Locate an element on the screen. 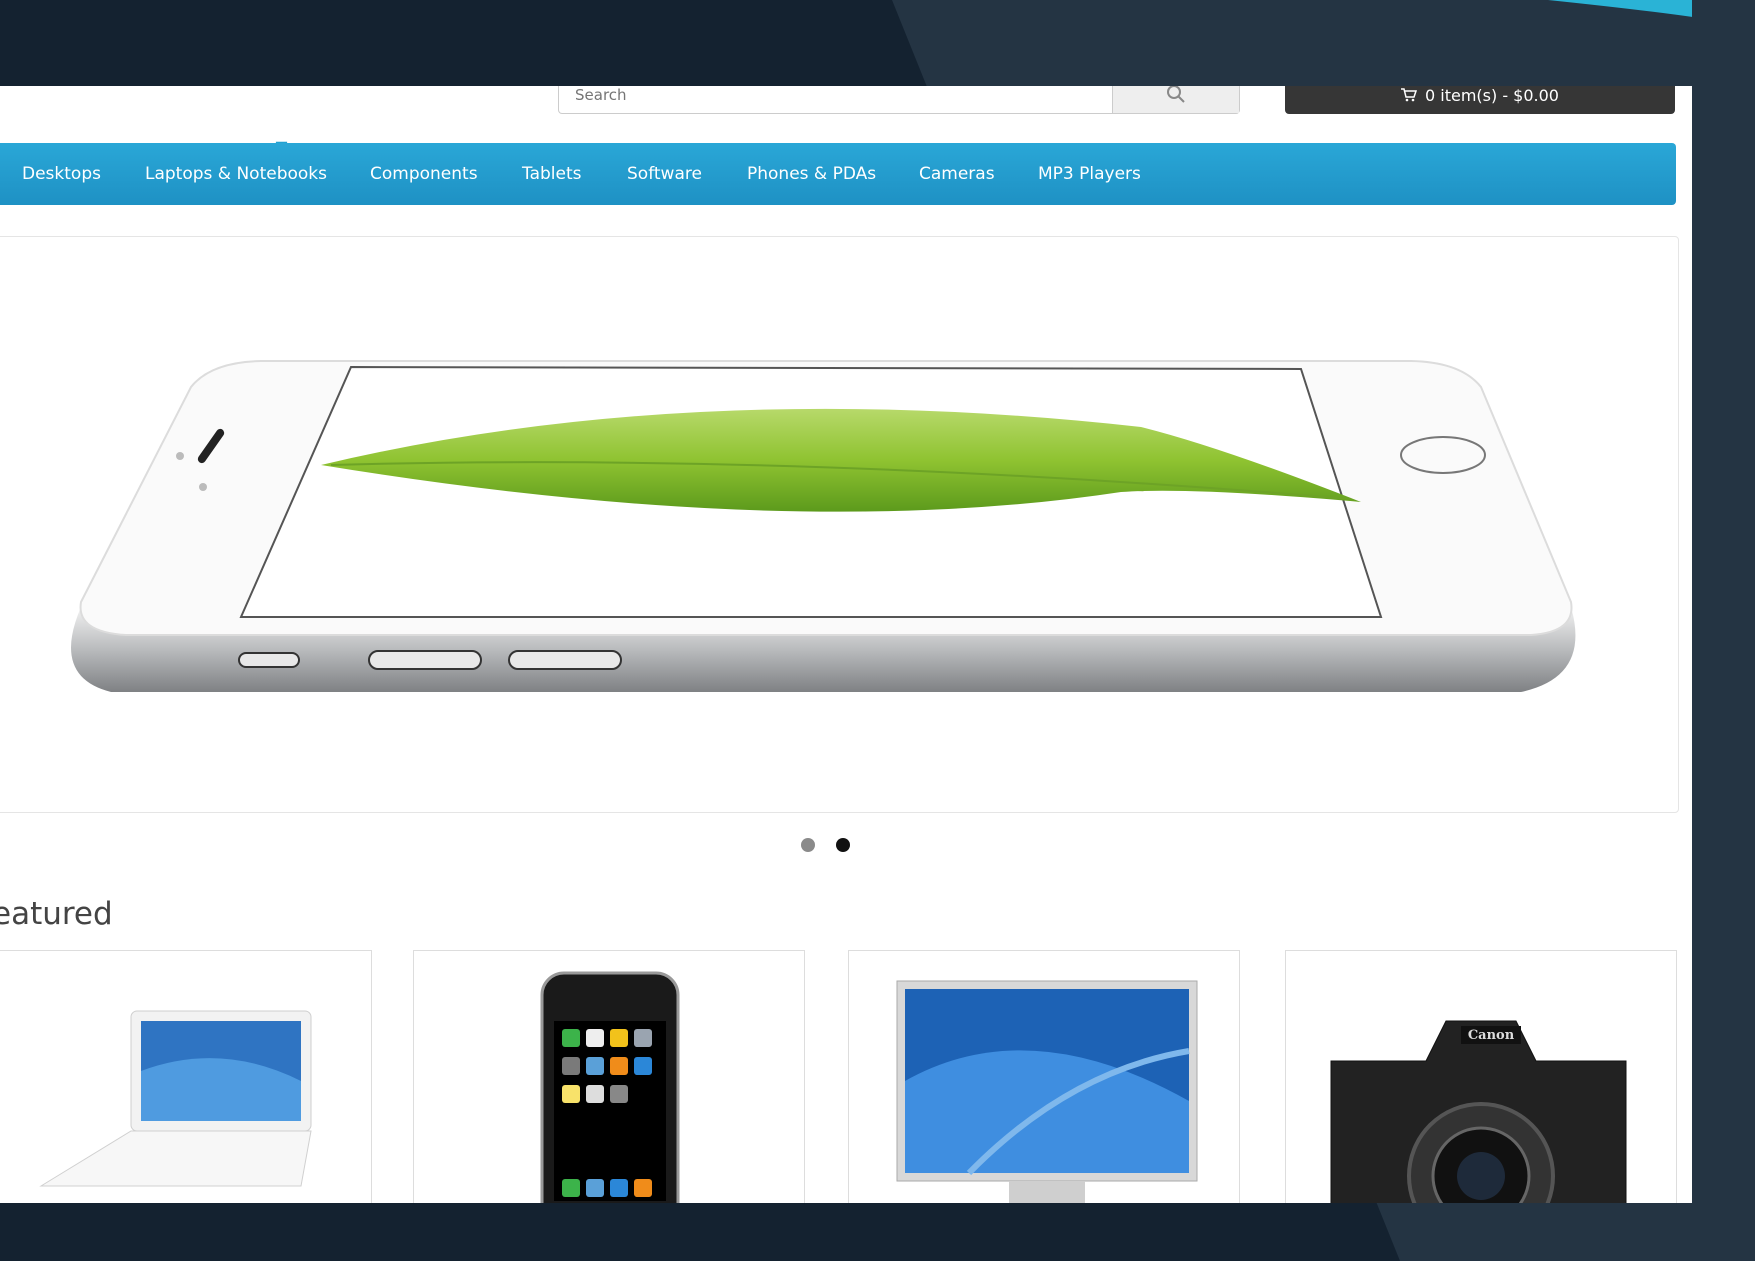 Image resolution: width=1755 pixels, height=1261 pixels. phone-image is located at coordinates (610, 1087).